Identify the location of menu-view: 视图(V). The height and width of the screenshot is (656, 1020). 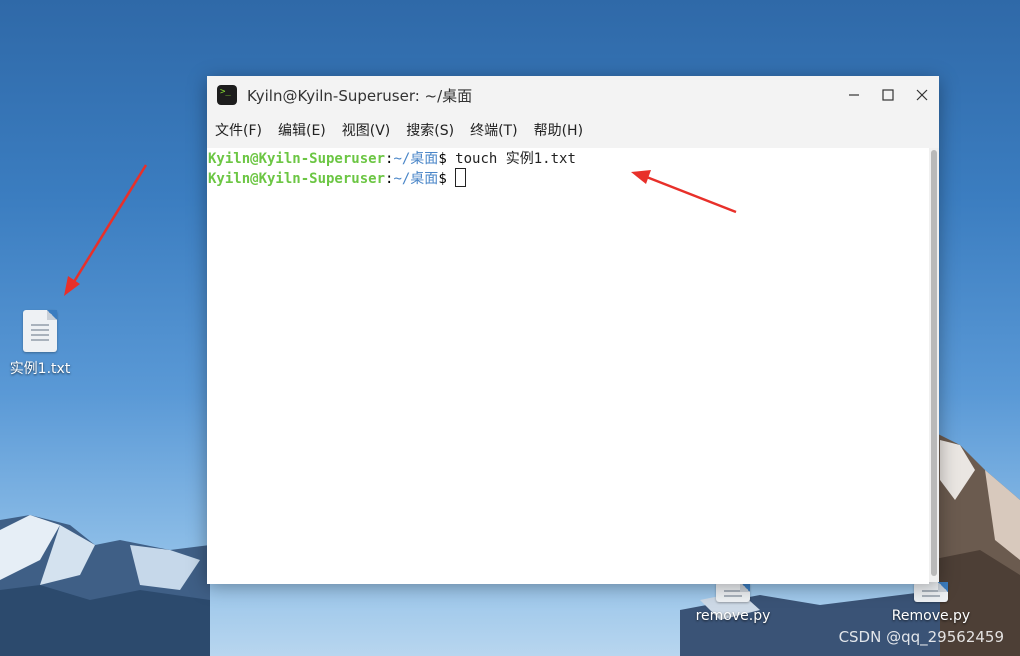
(366, 130).